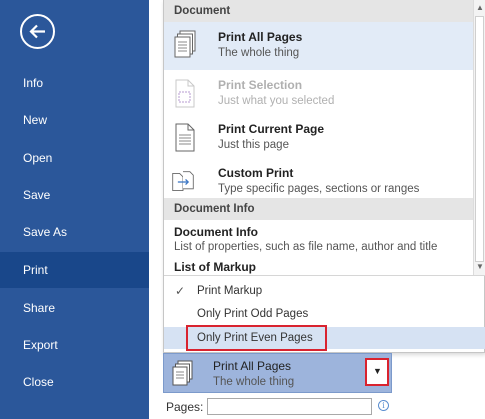  What do you see at coordinates (74, 382) in the screenshot?
I see `nav-close: Close` at bounding box center [74, 382].